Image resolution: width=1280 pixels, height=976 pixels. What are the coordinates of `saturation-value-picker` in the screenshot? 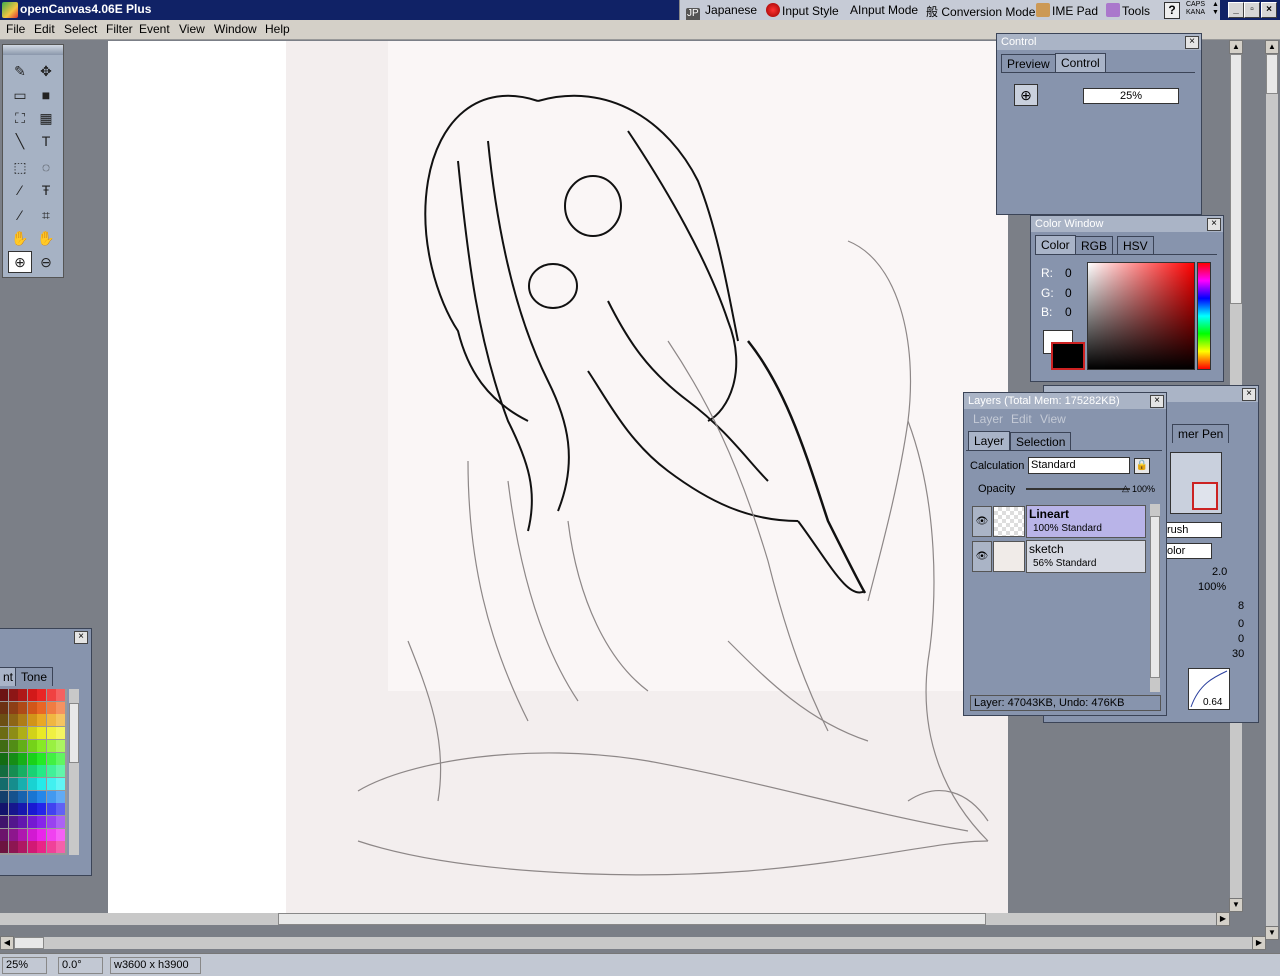 It's located at (1141, 316).